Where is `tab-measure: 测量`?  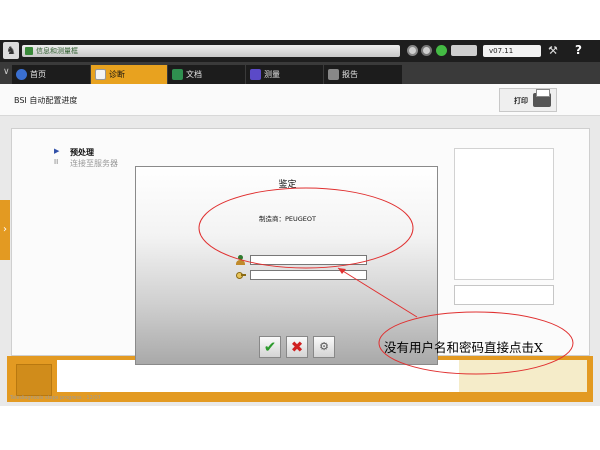
tab-measure: 测量 is located at coordinates (284, 74).